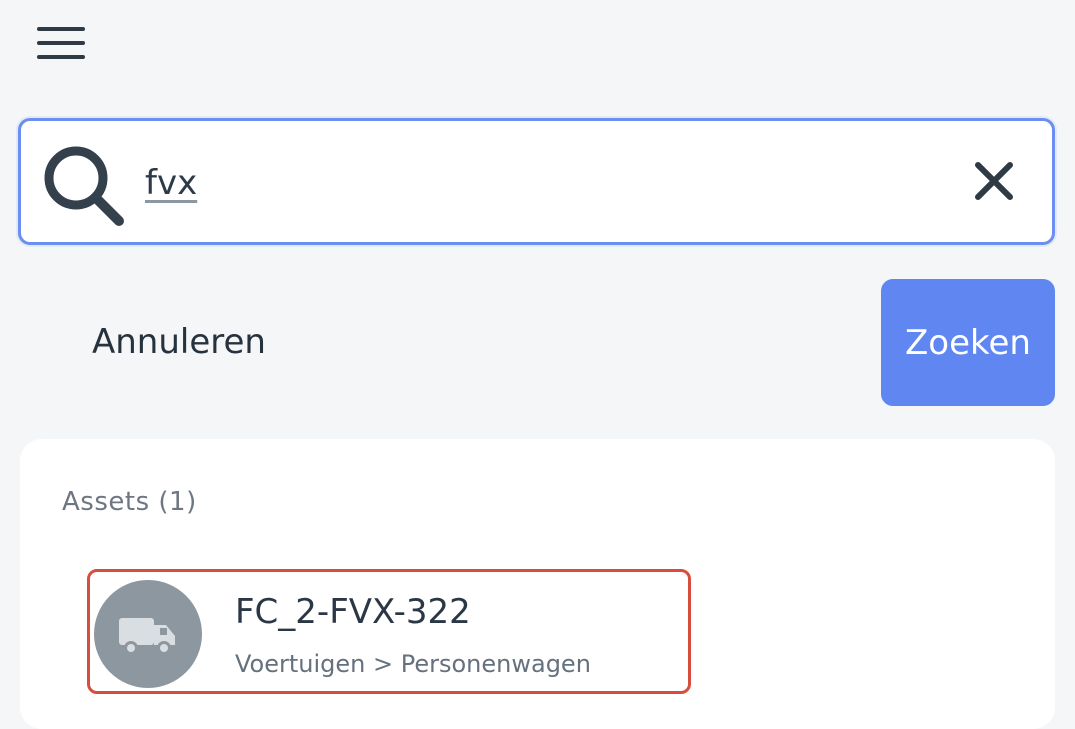  What do you see at coordinates (84, 186) in the screenshot?
I see `search-icon` at bounding box center [84, 186].